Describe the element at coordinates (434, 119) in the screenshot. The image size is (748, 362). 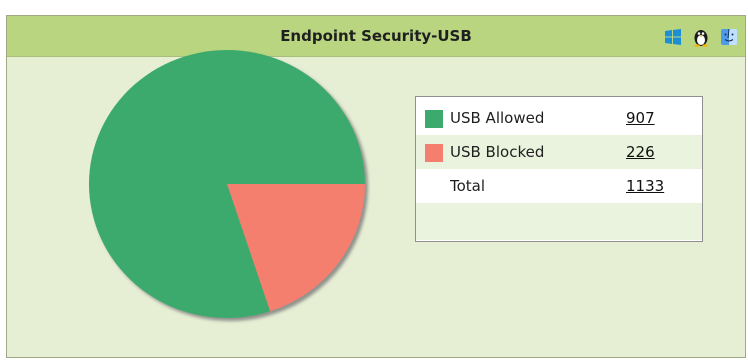
I see `usb-allowed-swatch` at that location.